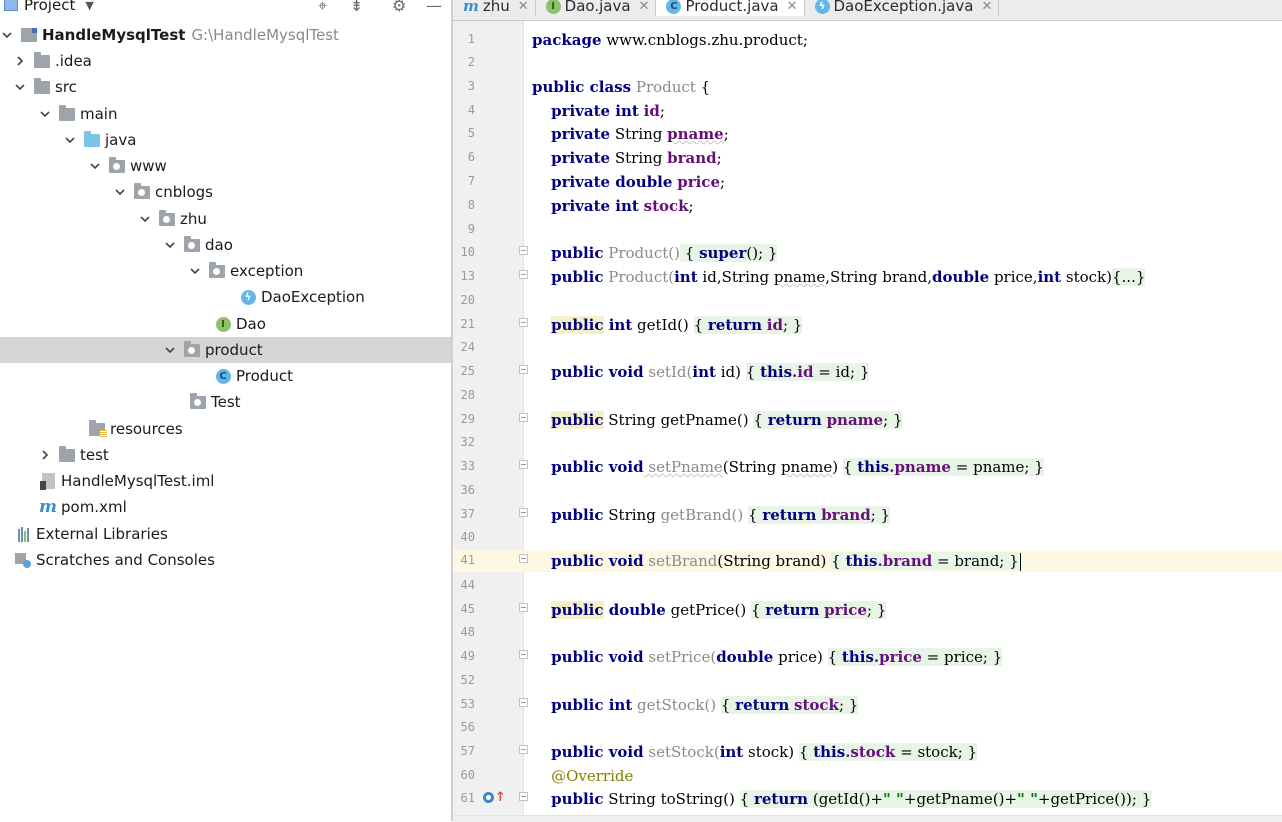 Image resolution: width=1282 pixels, height=822 pixels. I want to click on tree-item-www: www, so click(225, 166).